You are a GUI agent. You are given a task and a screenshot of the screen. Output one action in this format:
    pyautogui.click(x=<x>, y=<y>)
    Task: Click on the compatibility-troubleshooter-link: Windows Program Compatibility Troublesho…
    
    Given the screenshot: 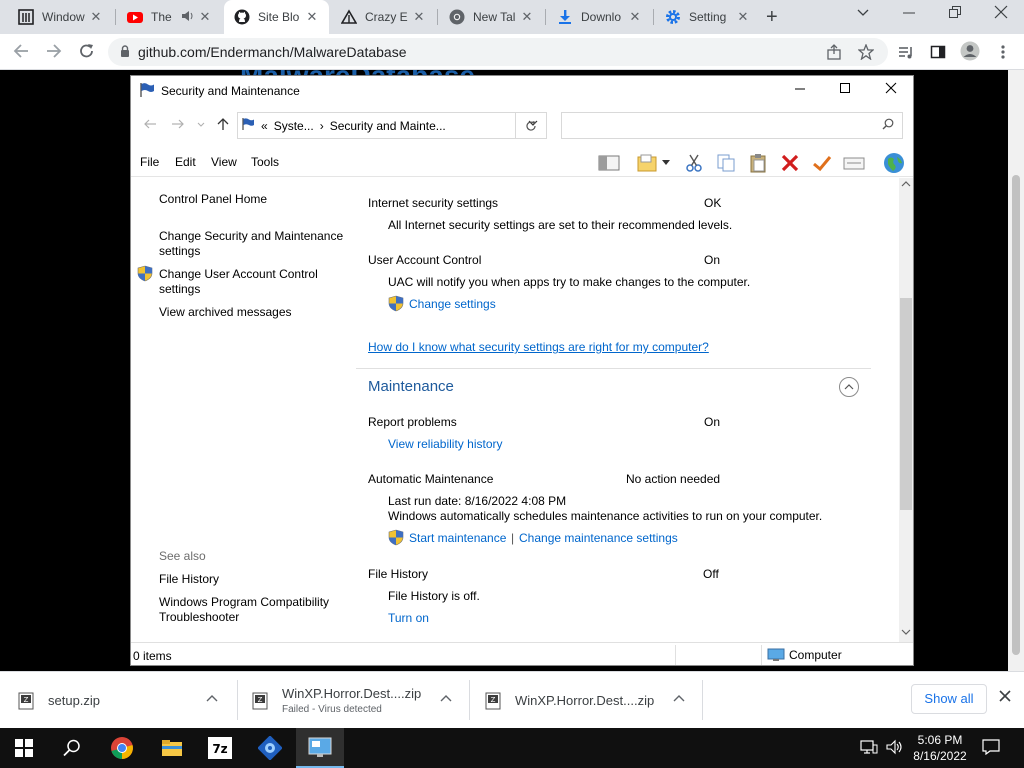 What is the action you would take?
    pyautogui.click(x=254, y=610)
    